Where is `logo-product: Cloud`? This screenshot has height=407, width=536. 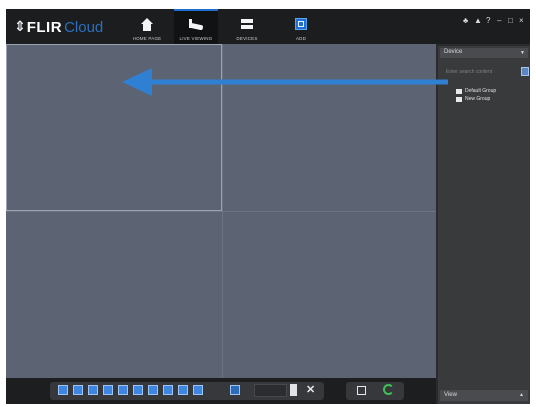 logo-product: Cloud is located at coordinates (84, 27).